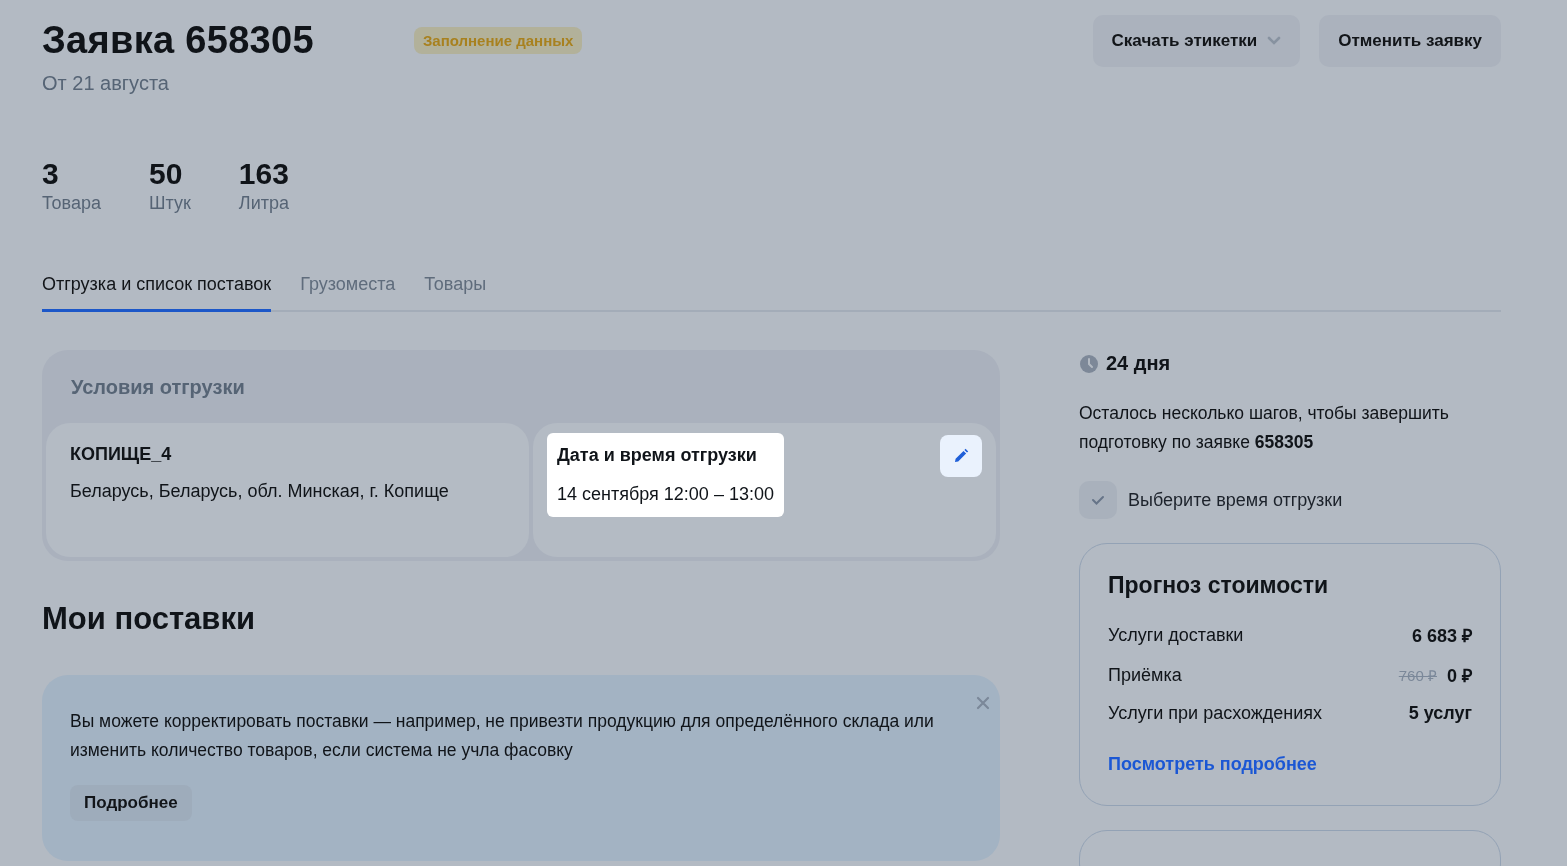 The width and height of the screenshot is (1567, 866). What do you see at coordinates (170, 203) in the screenshot?
I see `stat-label: Штук` at bounding box center [170, 203].